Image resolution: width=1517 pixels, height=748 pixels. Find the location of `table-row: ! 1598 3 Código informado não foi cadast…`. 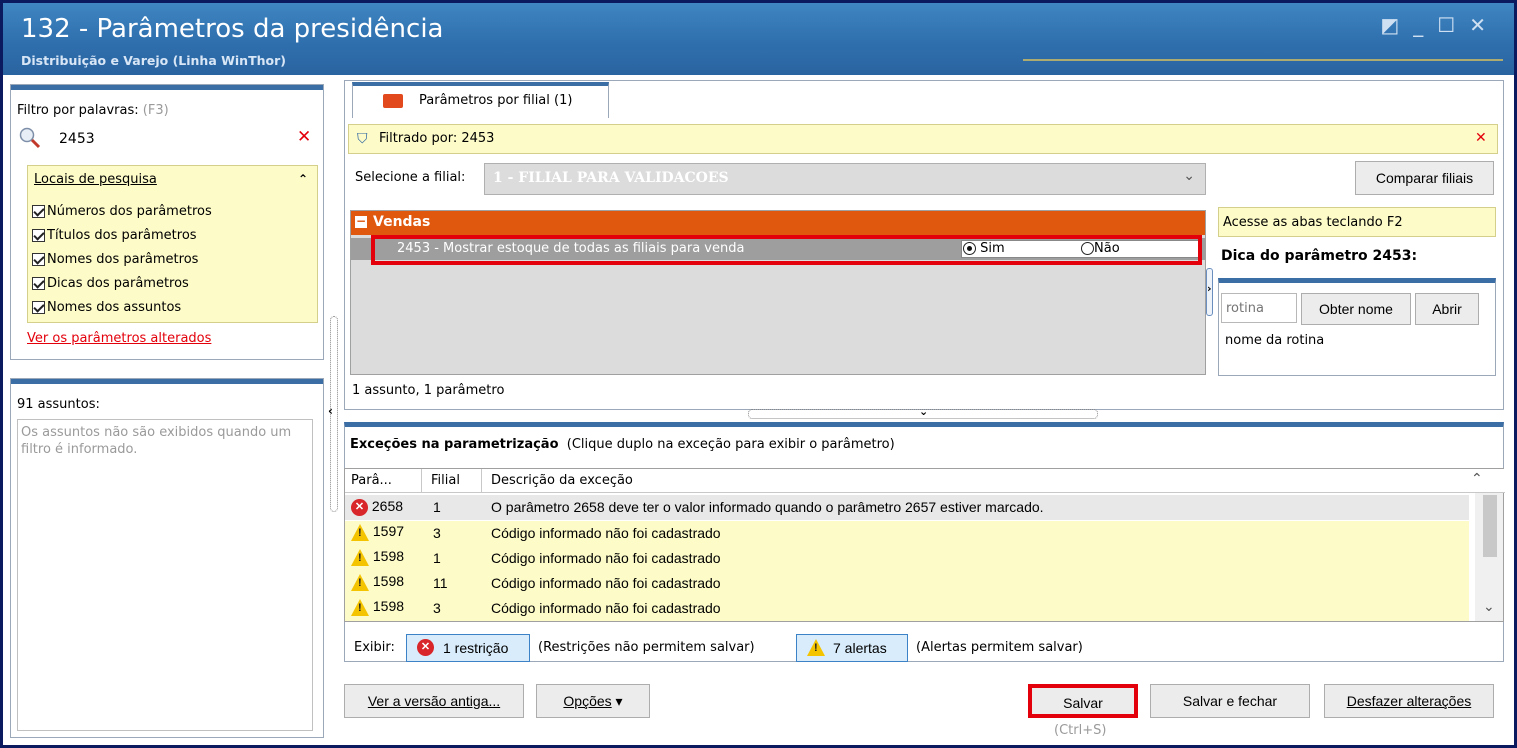

table-row: ! 1598 3 Código informado não foi cadast… is located at coordinates (907, 608).